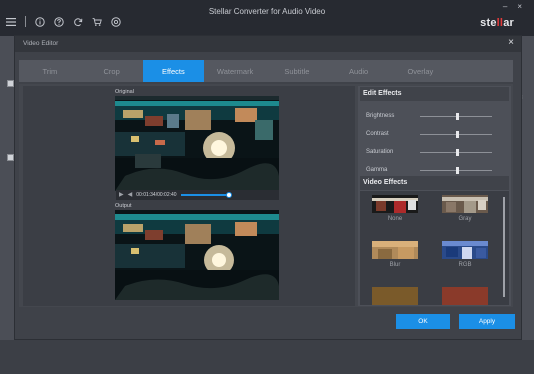 This screenshot has height=374, width=534. What do you see at coordinates (11, 22) in the screenshot?
I see `menu-icon` at bounding box center [11, 22].